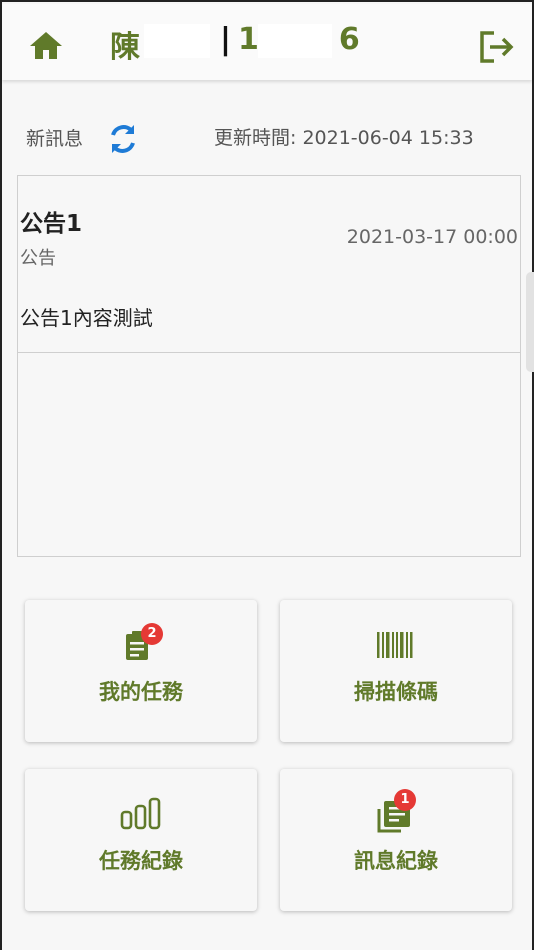 The width and height of the screenshot is (534, 950). What do you see at coordinates (86, 318) in the screenshot?
I see `announcement-content: 公告1內容測試` at bounding box center [86, 318].